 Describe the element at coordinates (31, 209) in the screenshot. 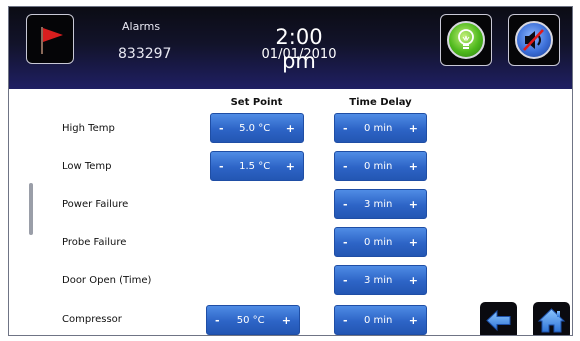

I see `scroll-indicator` at that location.